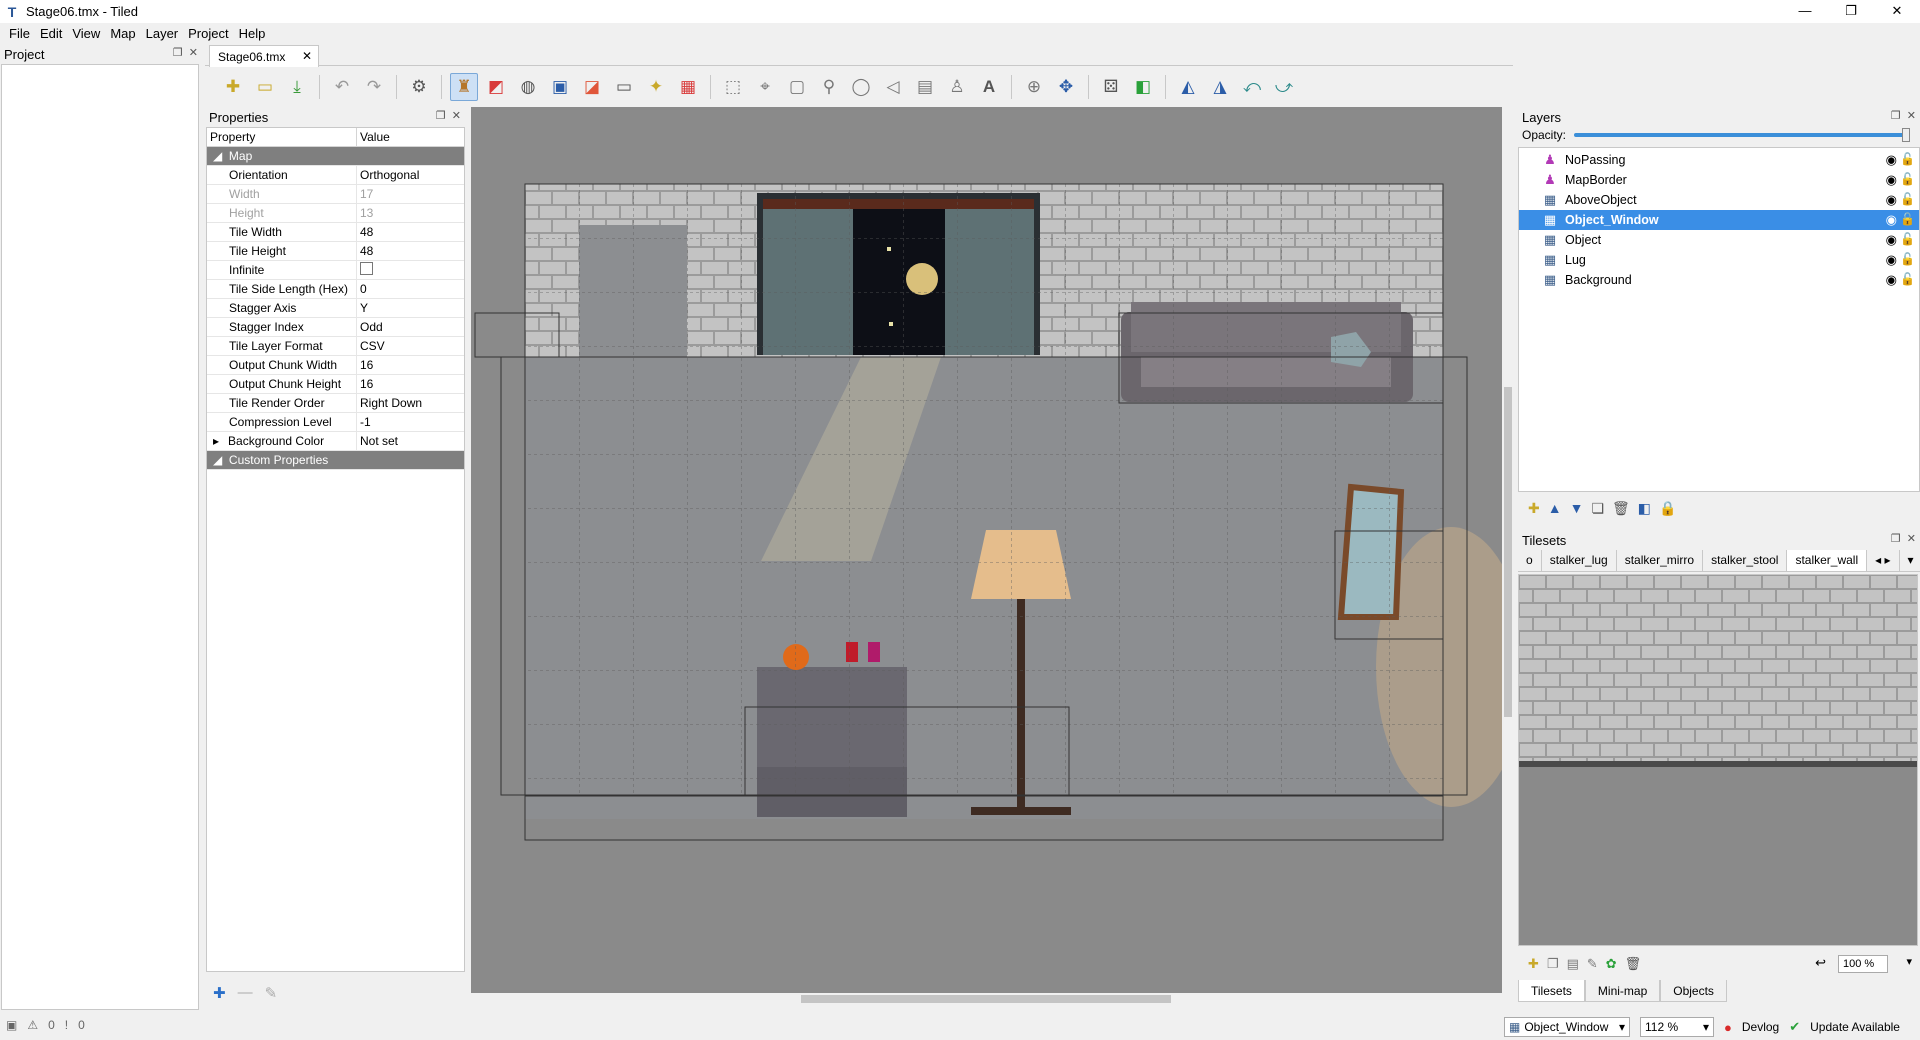 This screenshot has height=1040, width=1920. What do you see at coordinates (1667, 508) in the screenshot?
I see `lock-layer-icon: 🔒` at bounding box center [1667, 508].